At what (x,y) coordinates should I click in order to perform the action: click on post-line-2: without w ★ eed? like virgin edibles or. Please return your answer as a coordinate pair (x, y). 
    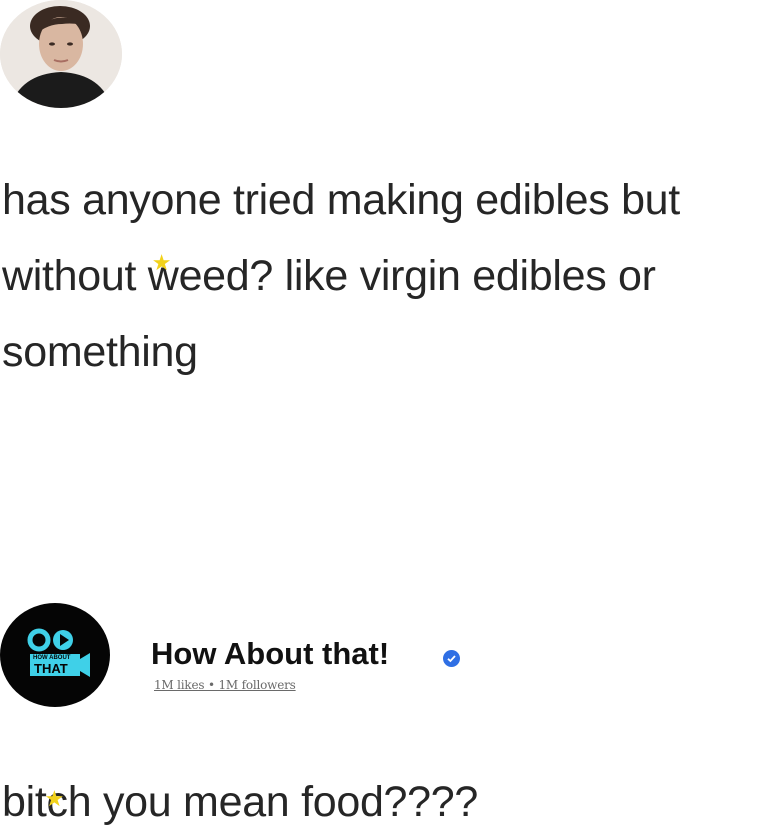
    Looking at the image, I should click on (390, 276).